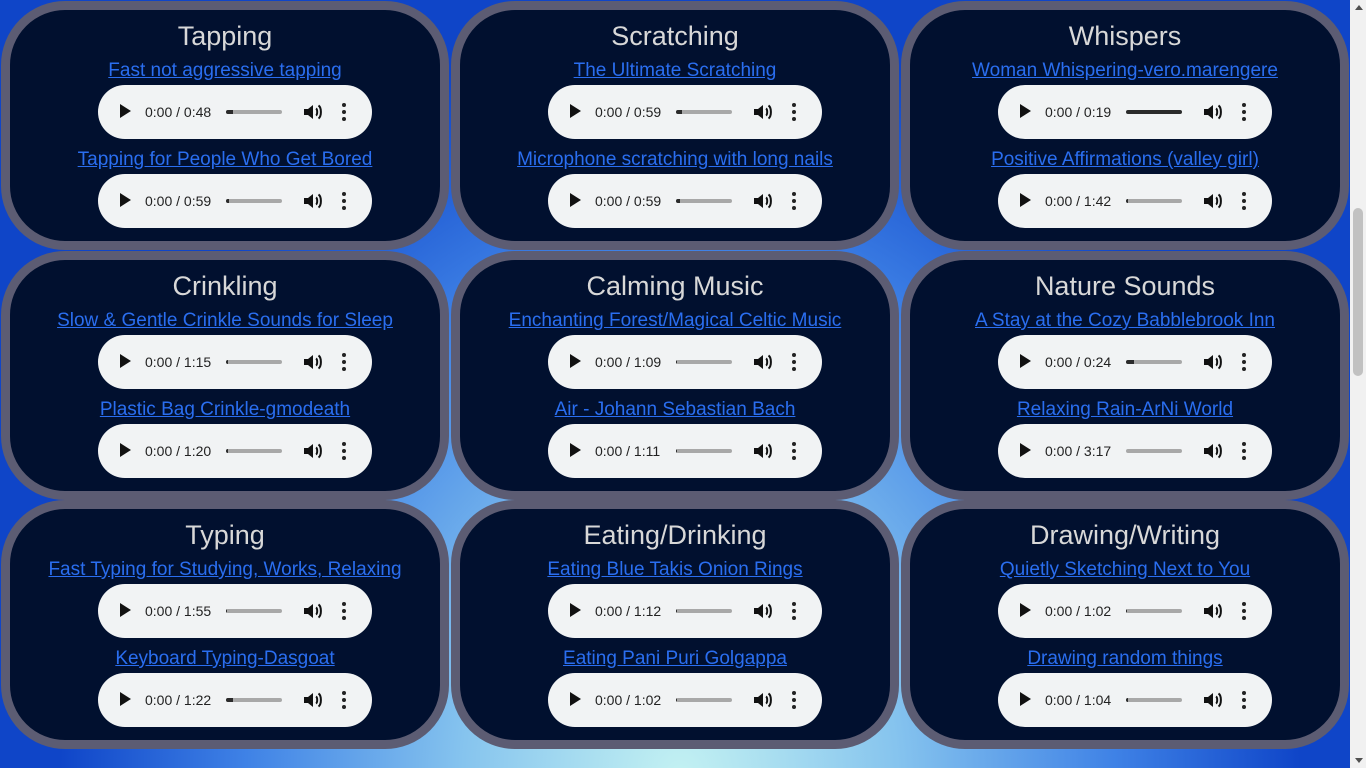 This screenshot has height=768, width=1366. Describe the element at coordinates (225, 71) in the screenshot. I see `track-link: Fast not aggressive tapping` at that location.